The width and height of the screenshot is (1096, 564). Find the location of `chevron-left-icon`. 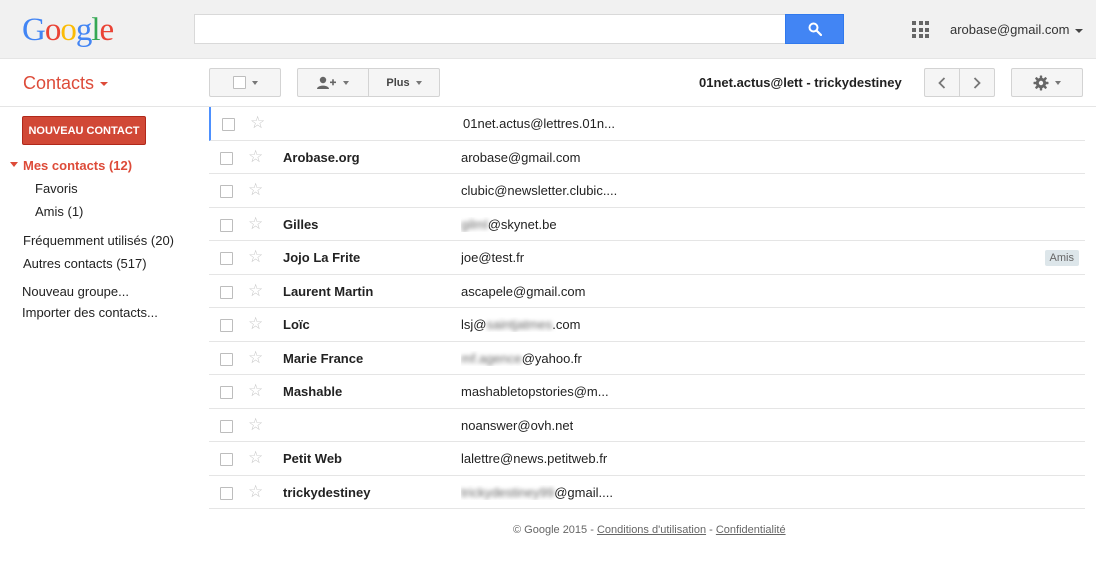

chevron-left-icon is located at coordinates (942, 82).